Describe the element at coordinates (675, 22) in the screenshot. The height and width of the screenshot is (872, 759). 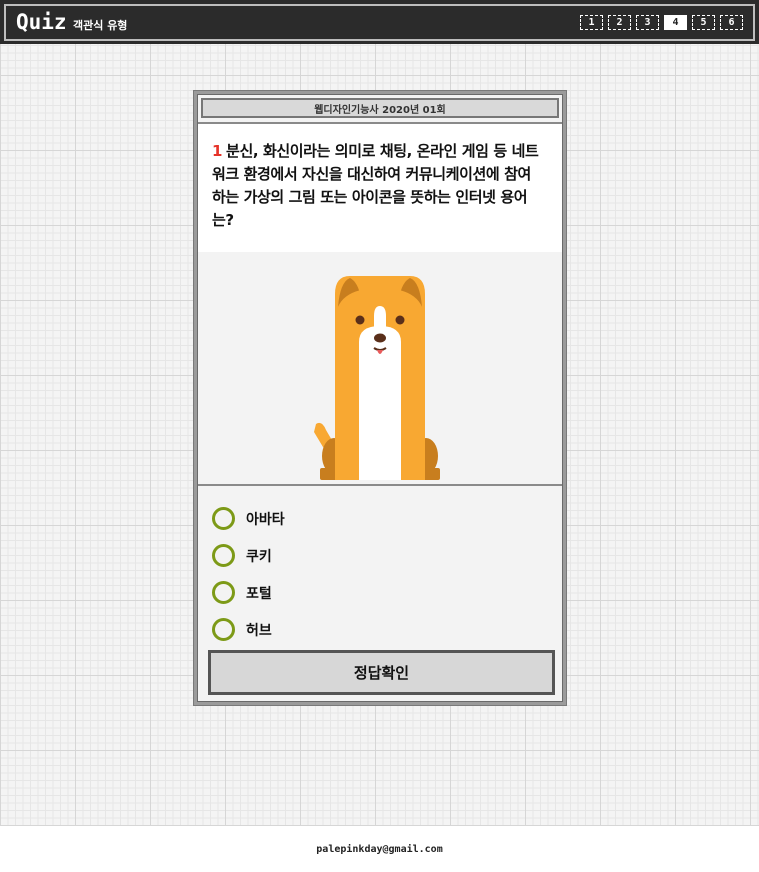
I see `page-button-4: 4` at that location.